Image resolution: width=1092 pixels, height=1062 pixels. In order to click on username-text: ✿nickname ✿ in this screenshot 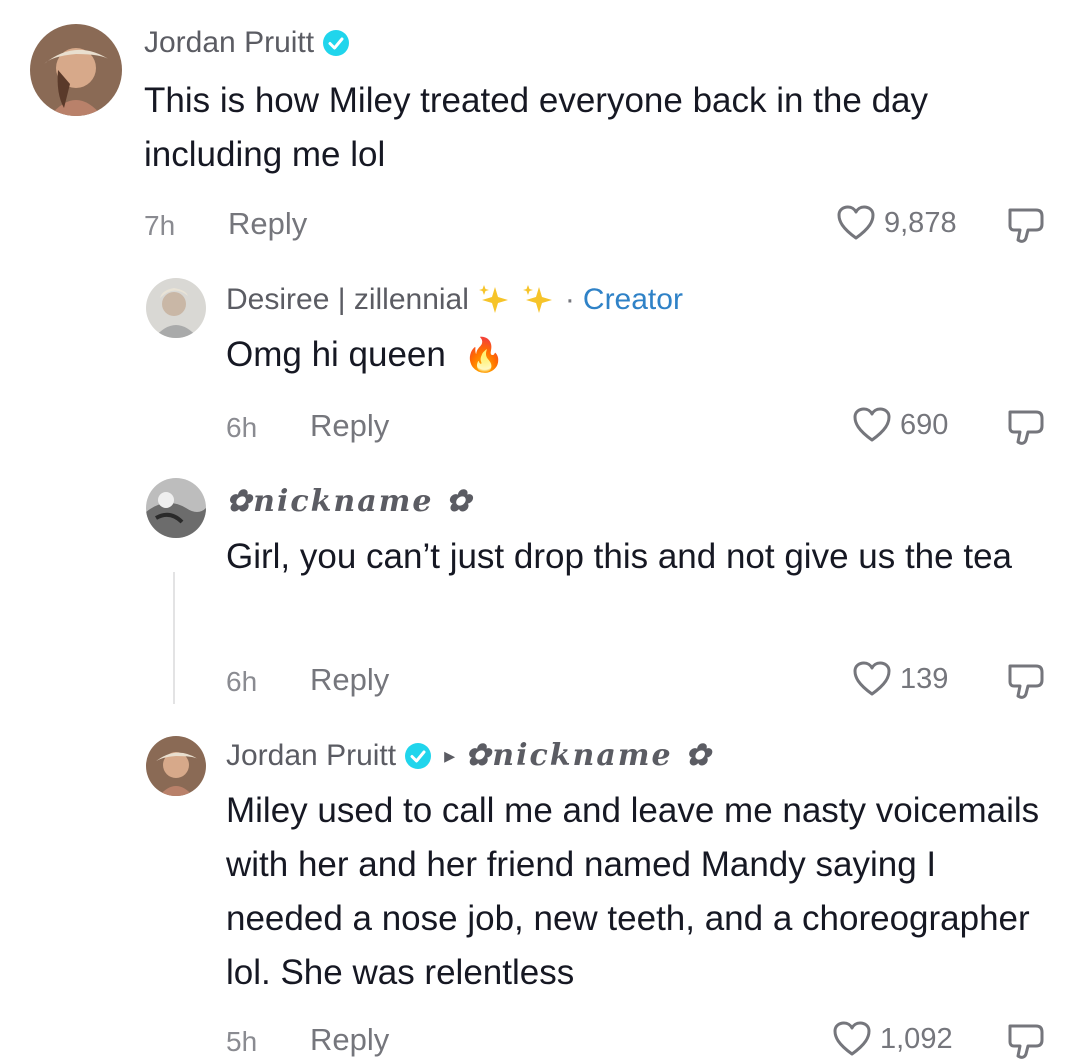, I will do `click(349, 501)`.